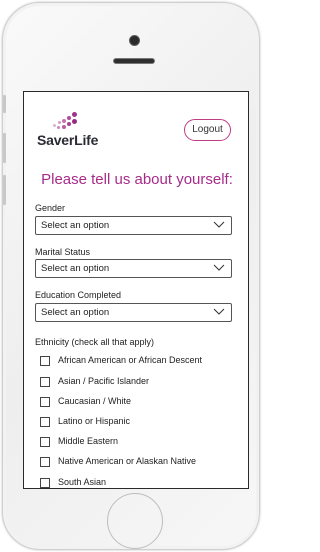 Image resolution: width=320 pixels, height=552 pixels. I want to click on checkbox-label: African American or African Descent, so click(130, 360).